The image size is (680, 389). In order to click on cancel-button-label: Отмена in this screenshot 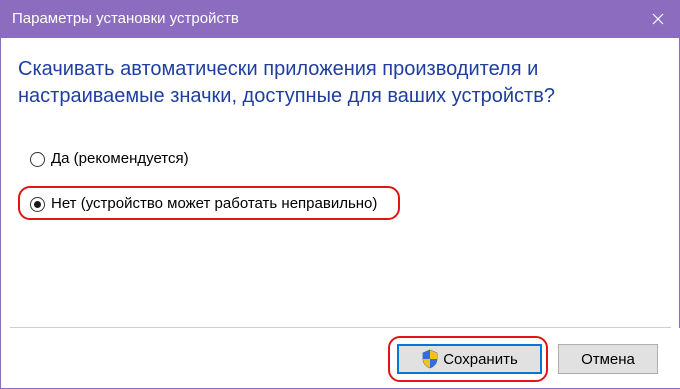, I will do `click(608, 359)`.